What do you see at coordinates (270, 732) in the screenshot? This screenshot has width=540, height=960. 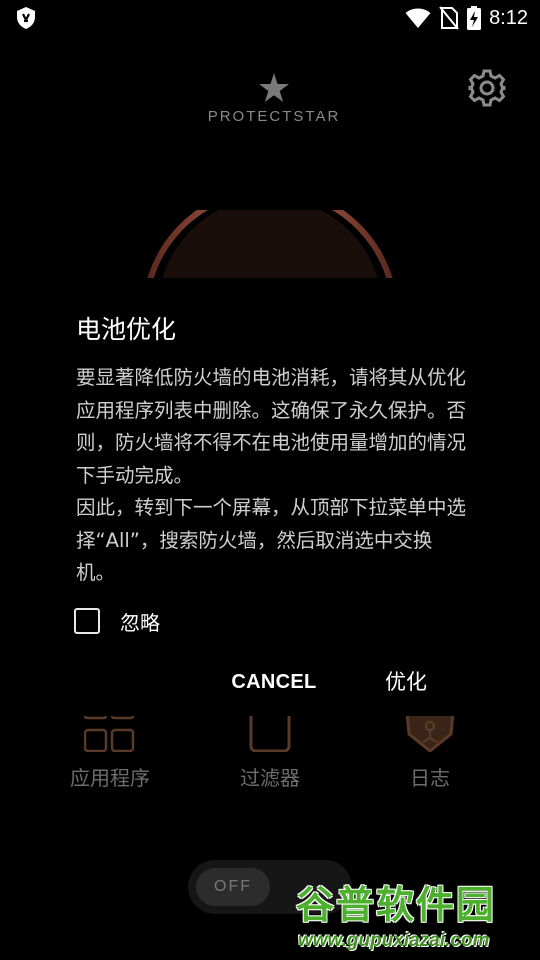 I see `filter-icon` at bounding box center [270, 732].